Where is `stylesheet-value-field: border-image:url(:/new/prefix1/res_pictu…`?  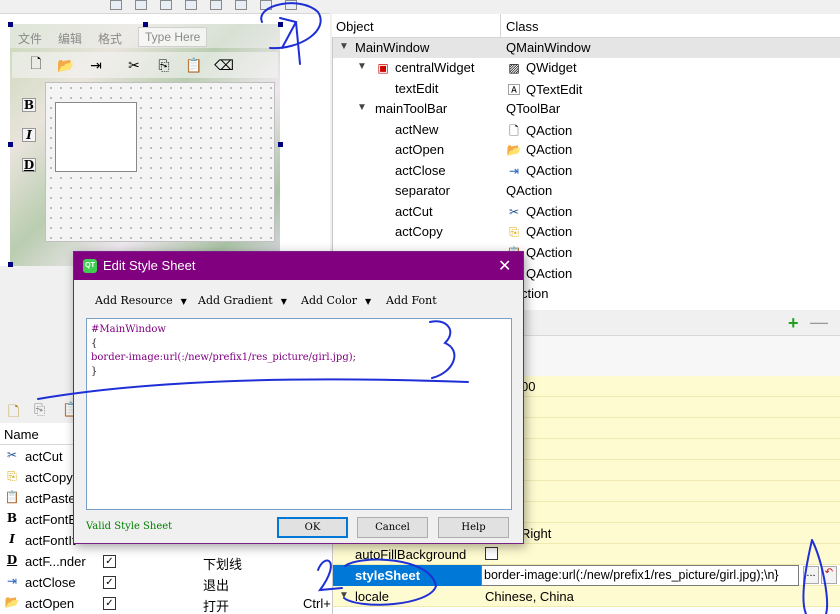 stylesheet-value-field: border-image:url(:/new/prefix1/res_pictu… is located at coordinates (640, 575).